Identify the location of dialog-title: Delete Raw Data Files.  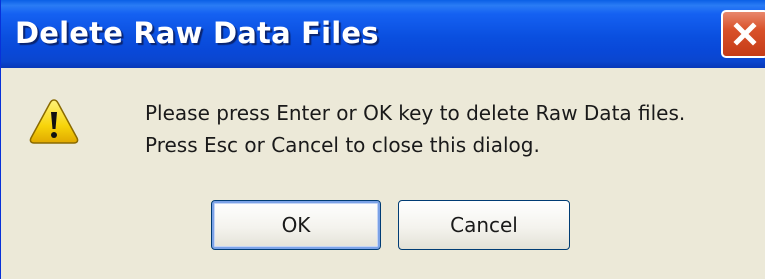
(197, 33).